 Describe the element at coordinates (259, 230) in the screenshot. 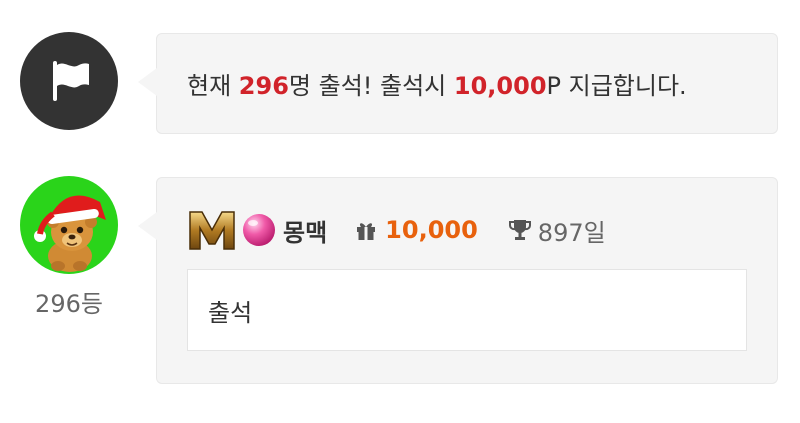

I see `pink-orb-icon` at that location.